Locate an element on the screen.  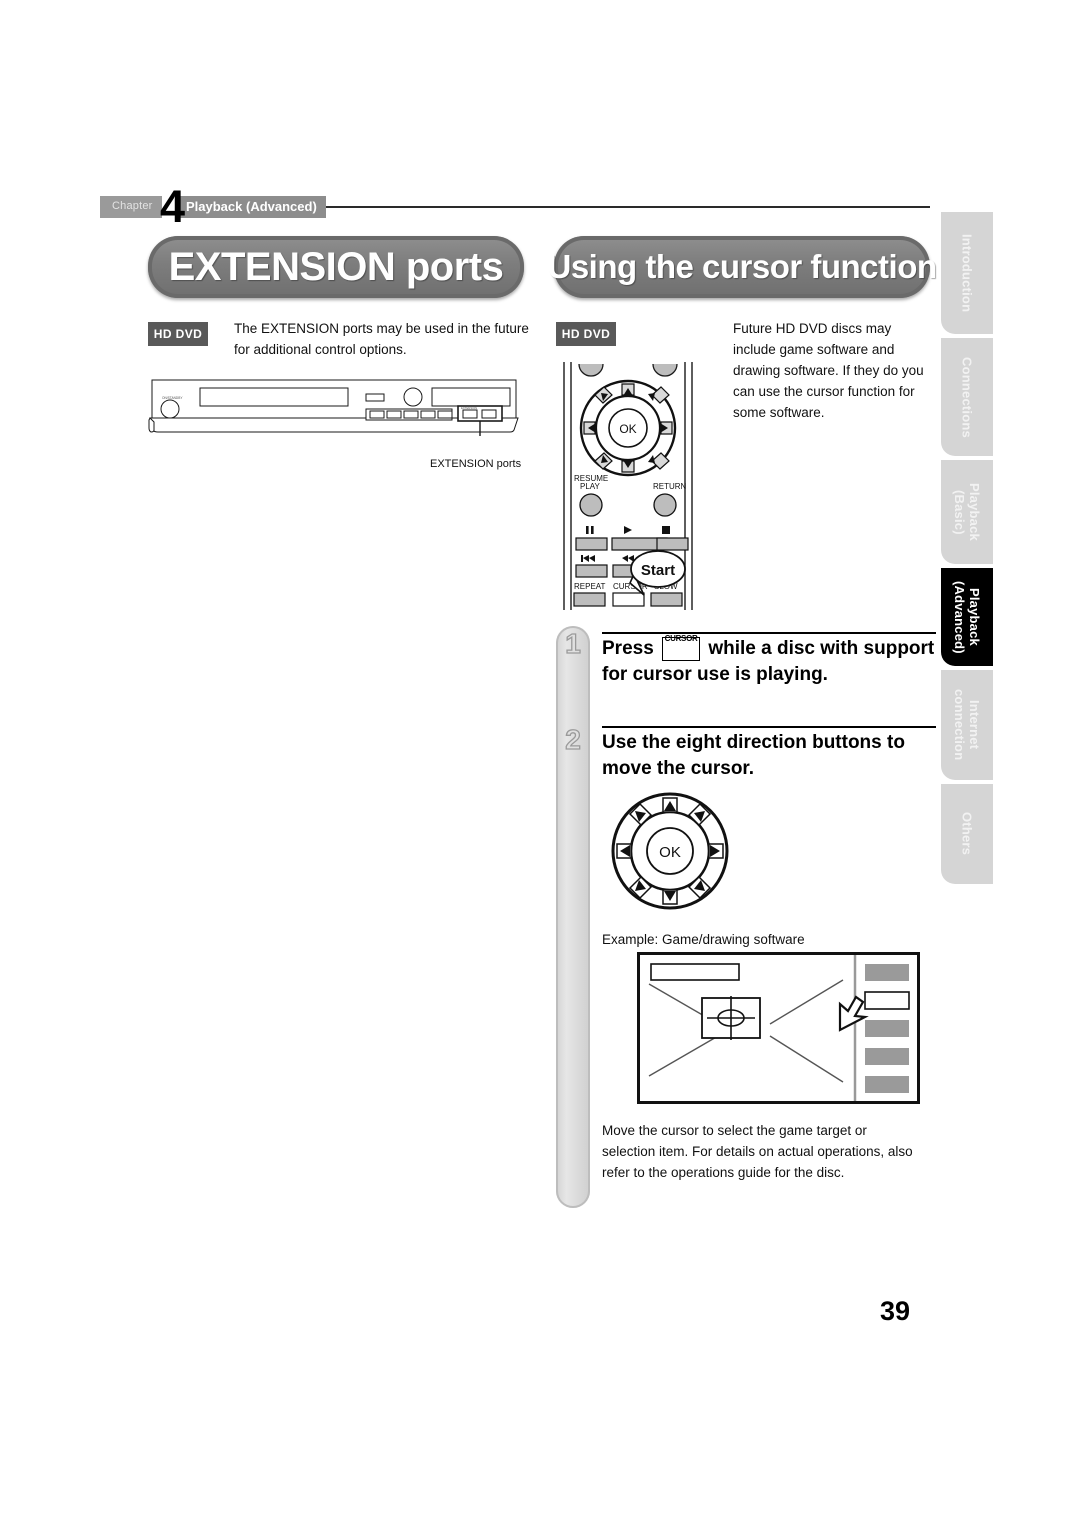
cursor-key-glyph: CURSOR is located at coordinates (681, 647).